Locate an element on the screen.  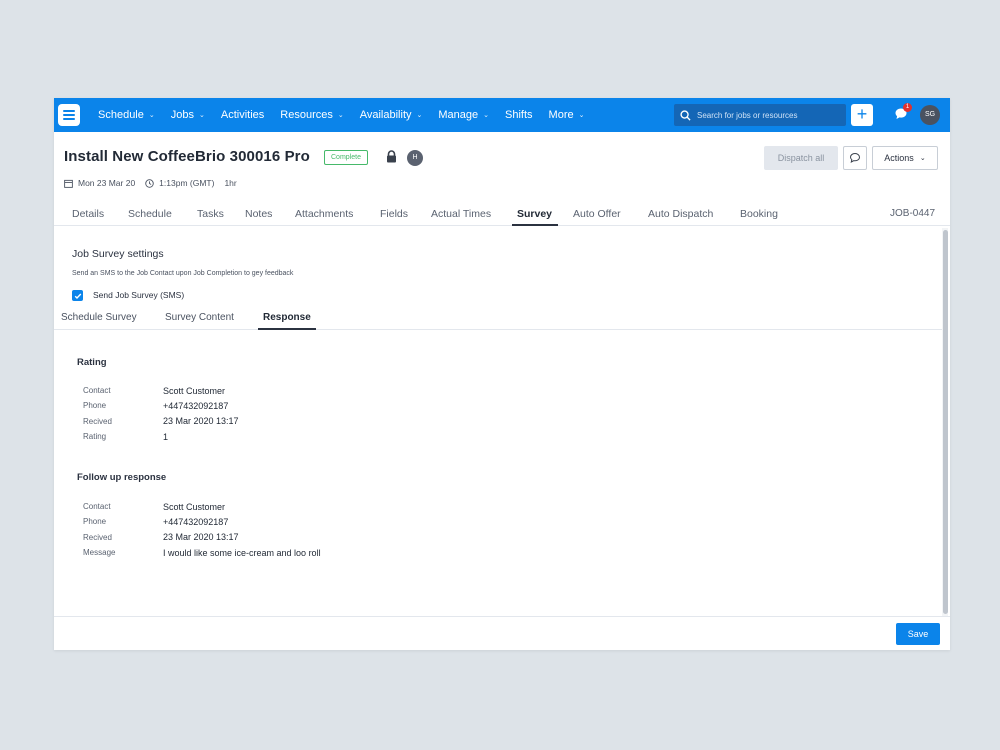
detail-label: Message is located at coordinates (99, 553).